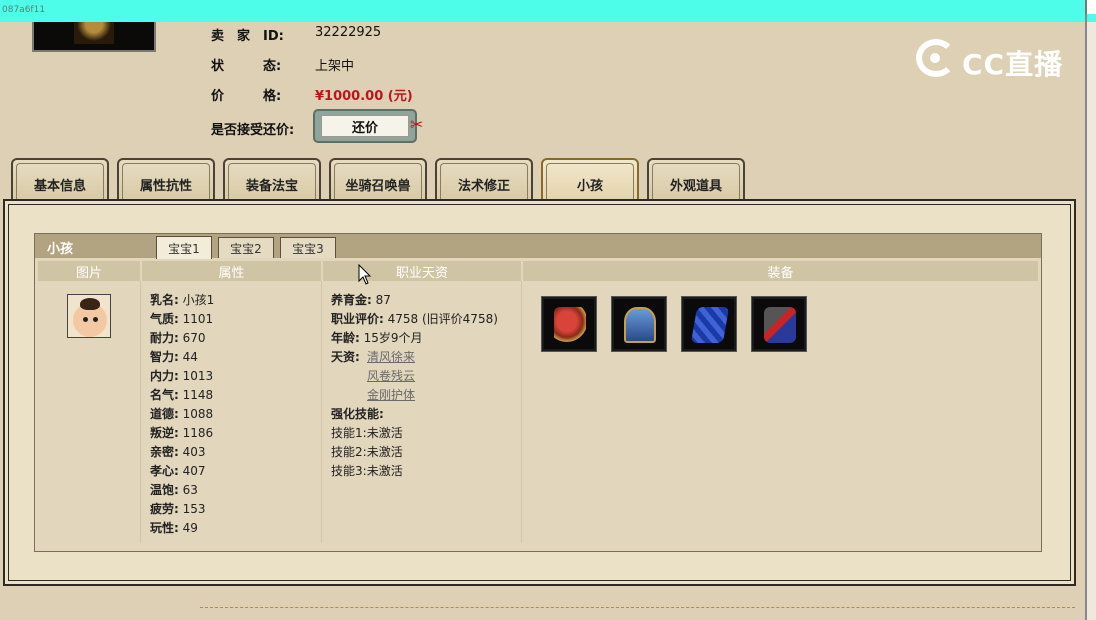 The height and width of the screenshot is (620, 1096). I want to click on mouse-cursor-icon, so click(365, 274).